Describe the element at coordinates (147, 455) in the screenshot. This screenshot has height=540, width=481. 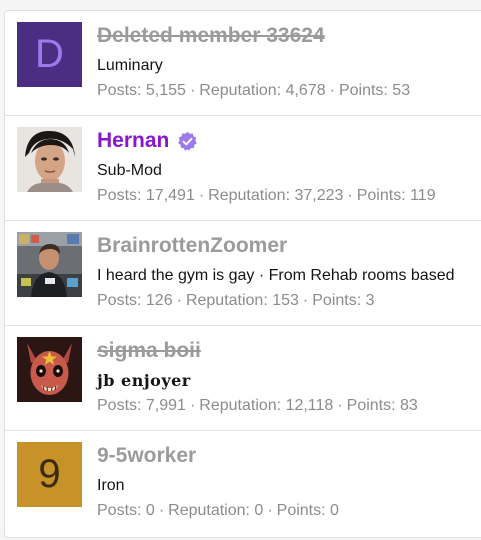
I see `member-name-text: 9-5worker` at that location.